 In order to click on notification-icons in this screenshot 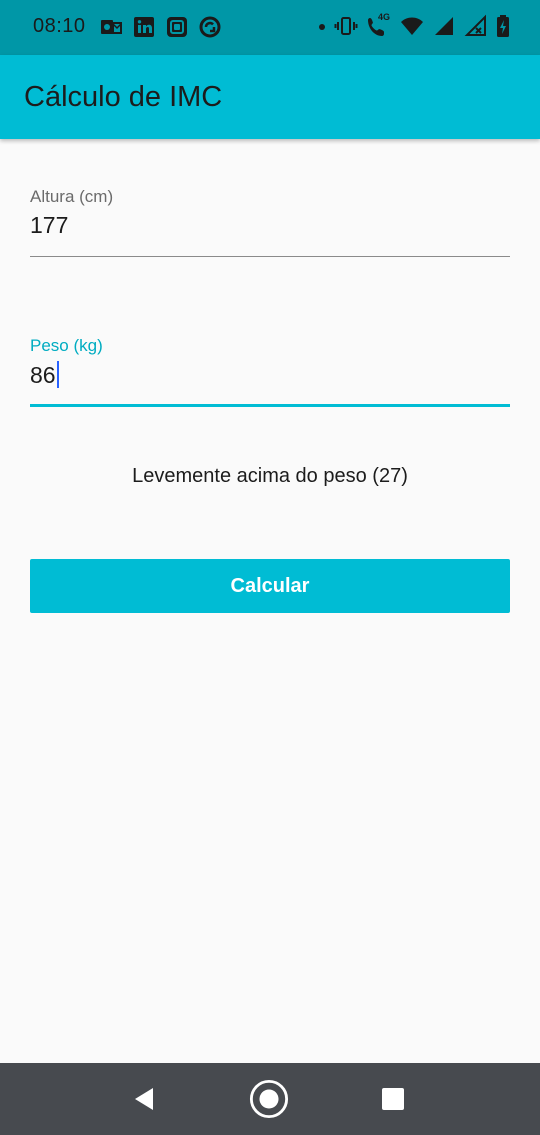, I will do `click(160, 27)`.